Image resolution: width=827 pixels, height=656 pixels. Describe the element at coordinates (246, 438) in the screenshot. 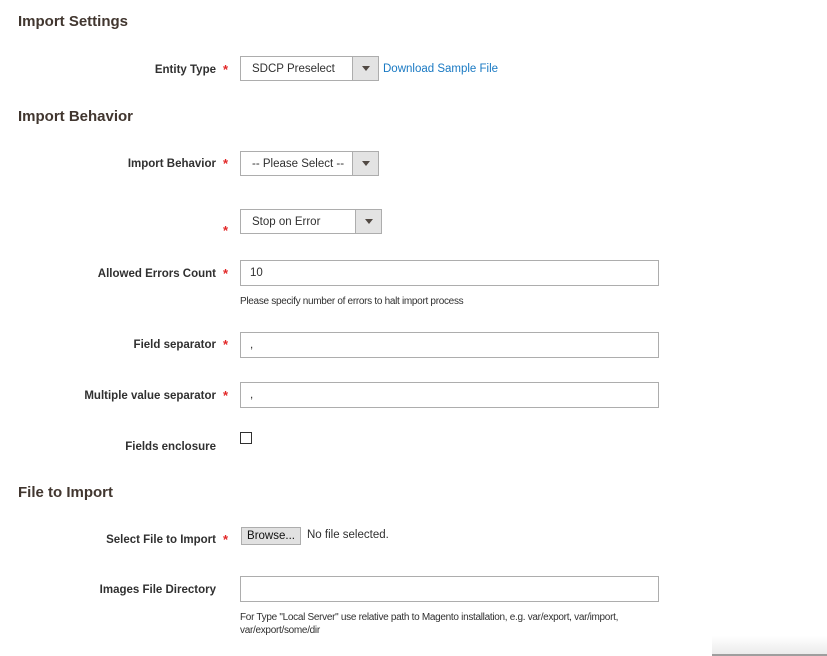

I see `fields-enclosure-checkbox` at that location.